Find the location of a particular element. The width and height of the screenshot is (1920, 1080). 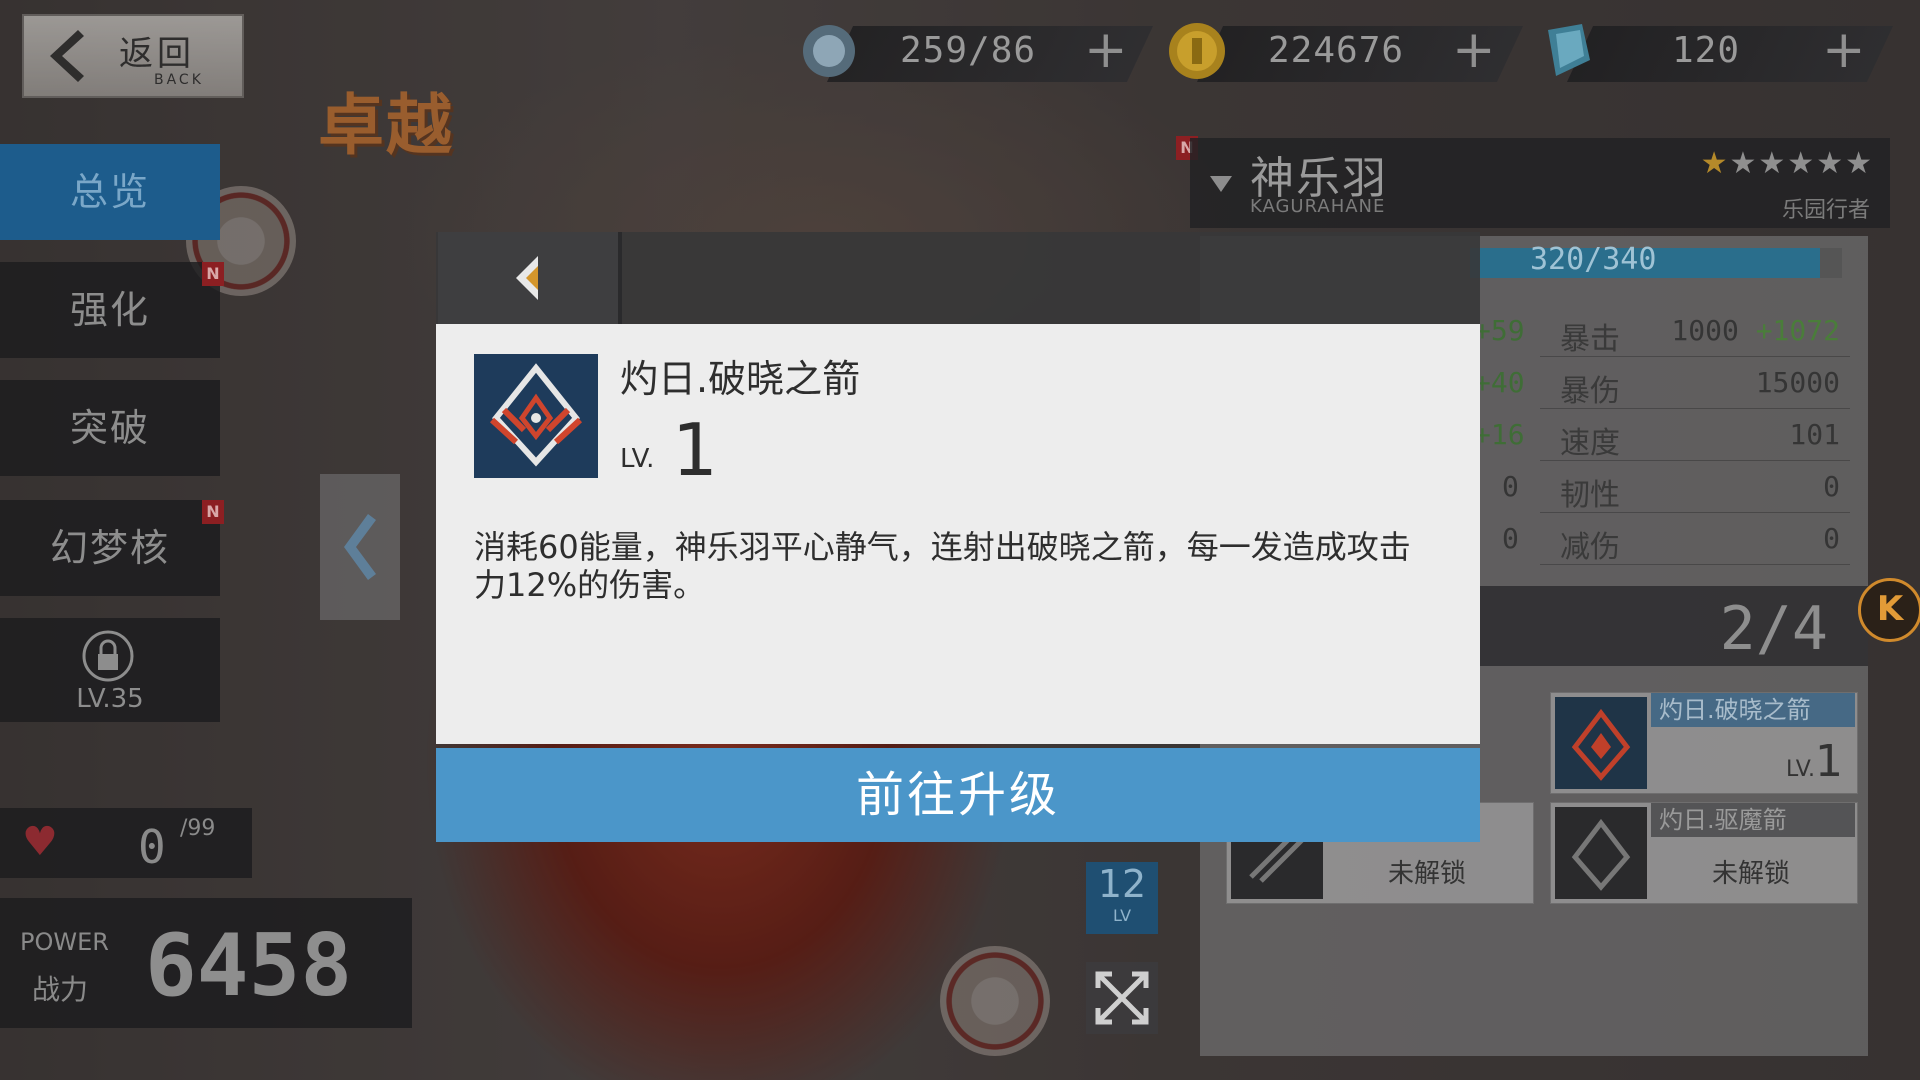

affection-max: /99 is located at coordinates (198, 828).